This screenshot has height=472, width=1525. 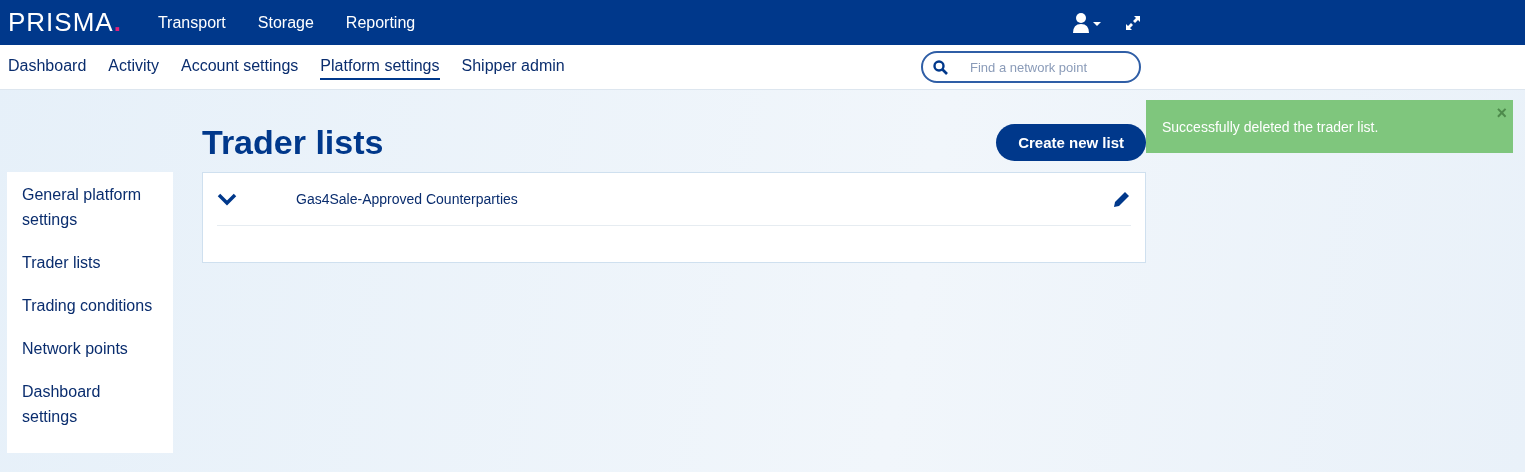 I want to click on search-field: Find a network point, so click(x=1031, y=67).